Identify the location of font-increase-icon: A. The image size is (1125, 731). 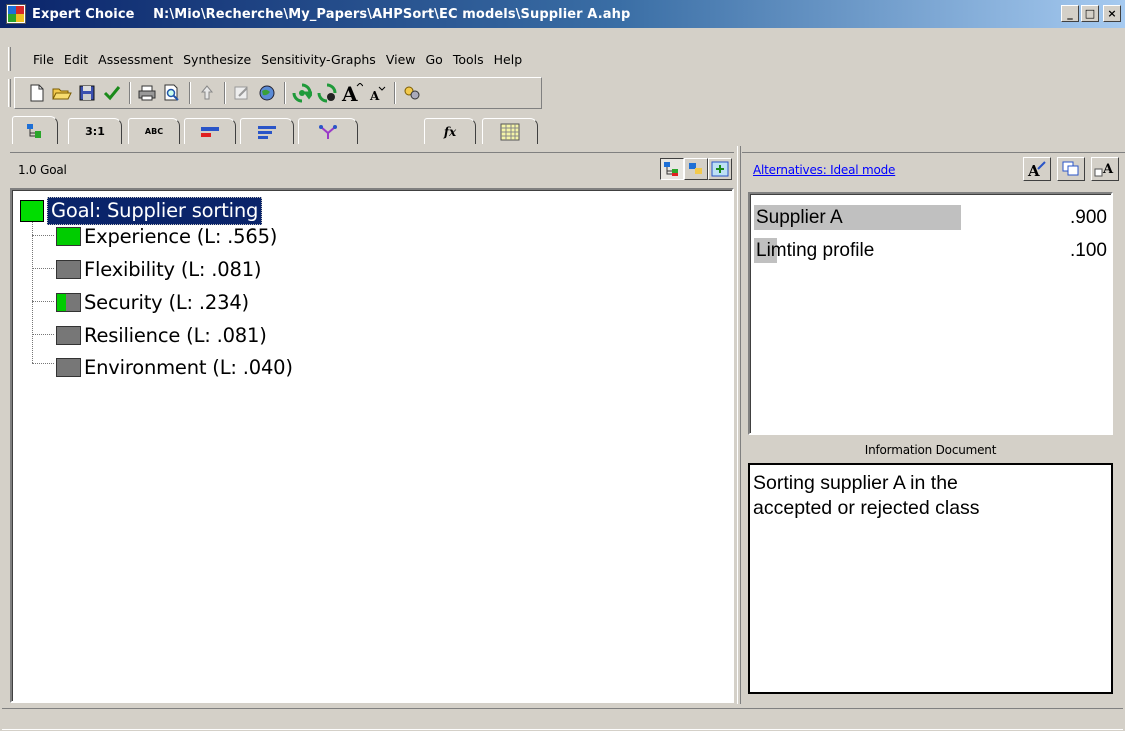
(352, 93).